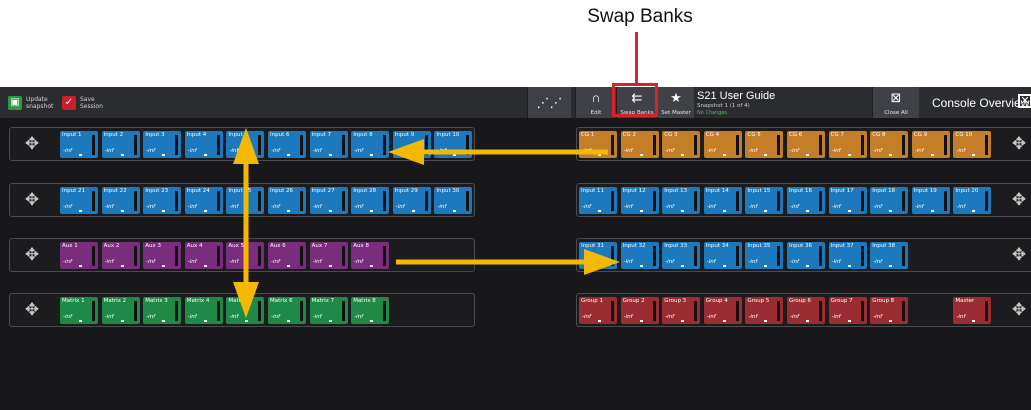 The width and height of the screenshot is (1031, 410). What do you see at coordinates (681, 200) in the screenshot?
I see `channel-strip: Input 13 -inf` at bounding box center [681, 200].